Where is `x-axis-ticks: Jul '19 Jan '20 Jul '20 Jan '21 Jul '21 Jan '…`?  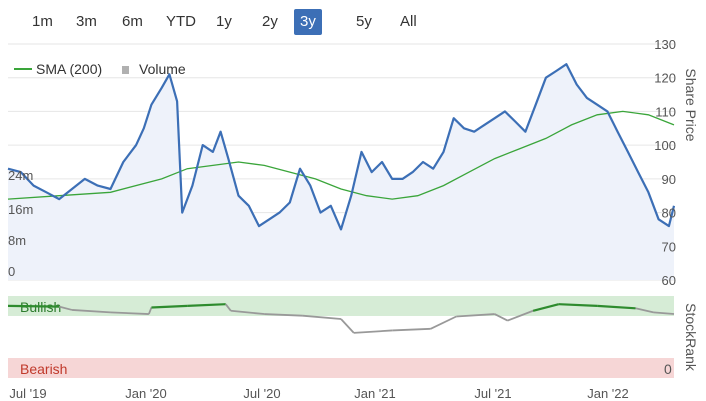 x-axis-ticks: Jul '19 Jan '20 Jul '20 Jan '21 Jul '21 Jan '… is located at coordinates (318, 393).